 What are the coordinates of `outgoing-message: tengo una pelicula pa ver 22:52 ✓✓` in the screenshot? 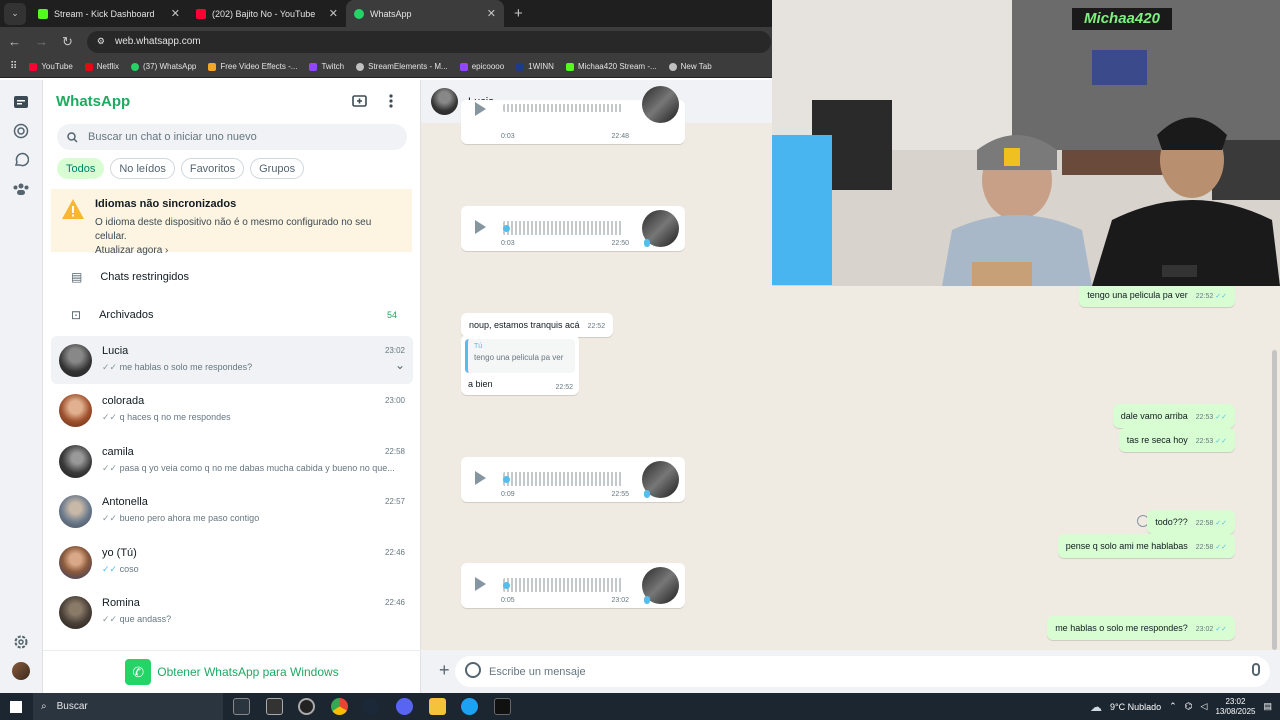 It's located at (1157, 295).